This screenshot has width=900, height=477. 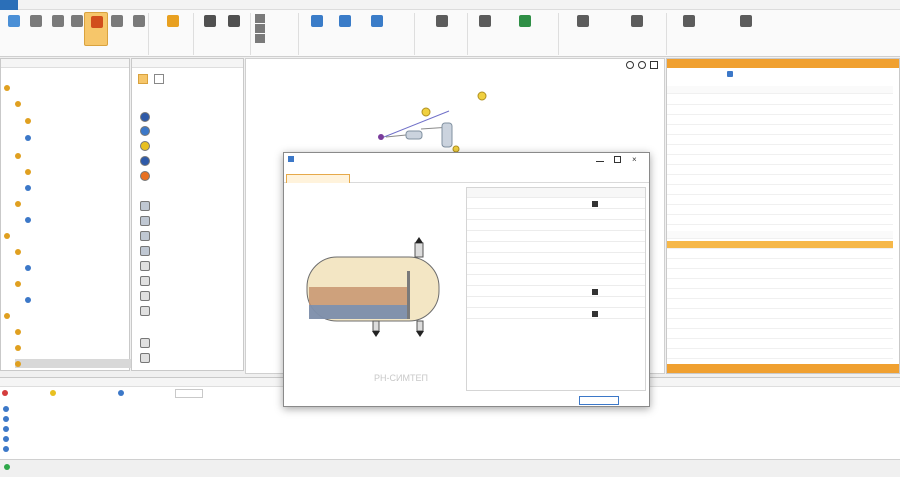 I want to click on undo-button, so click(x=210, y=29).